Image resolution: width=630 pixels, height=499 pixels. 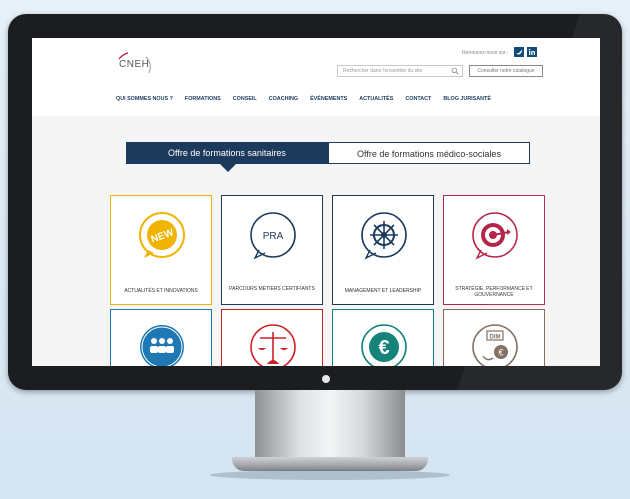 I want to click on new-badge-icon: NEW, so click(x=162, y=235).